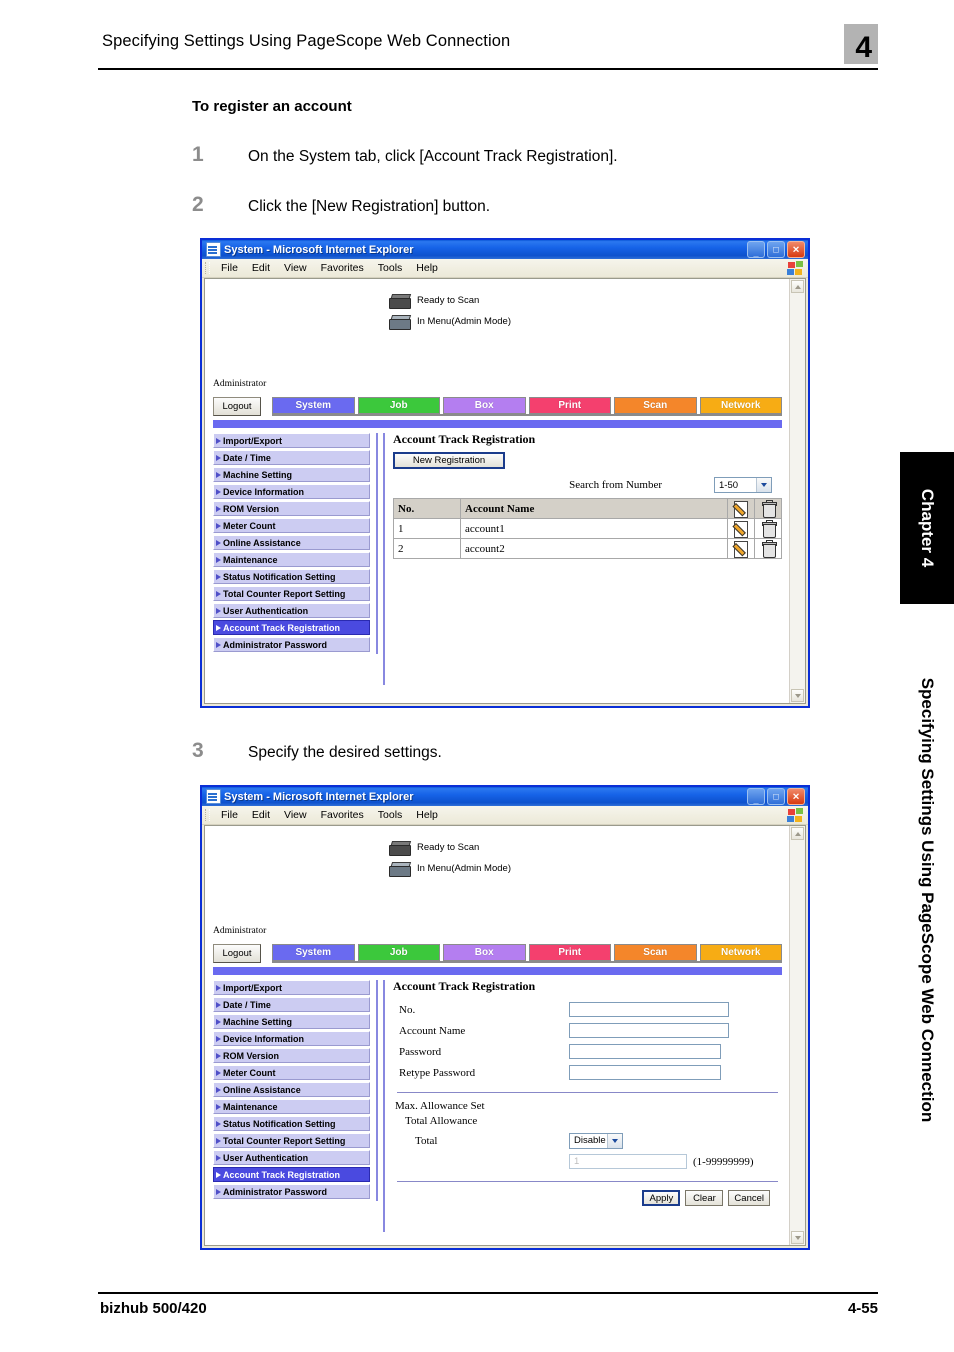  What do you see at coordinates (449, 460) in the screenshot?
I see `new-registration-button: New Registration` at bounding box center [449, 460].